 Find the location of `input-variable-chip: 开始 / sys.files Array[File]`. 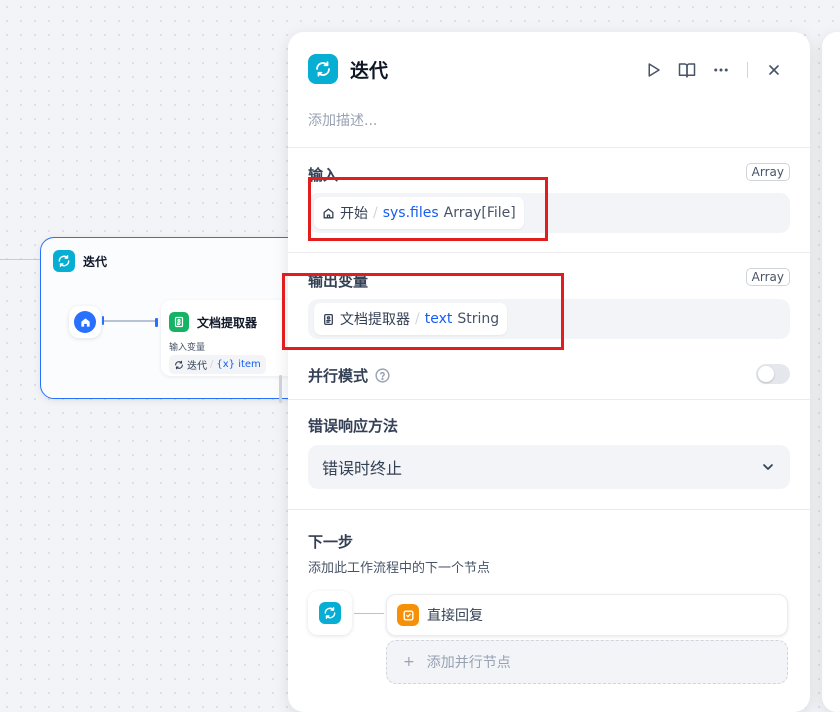

input-variable-chip: 开始 / sys.files Array[File] is located at coordinates (419, 213).